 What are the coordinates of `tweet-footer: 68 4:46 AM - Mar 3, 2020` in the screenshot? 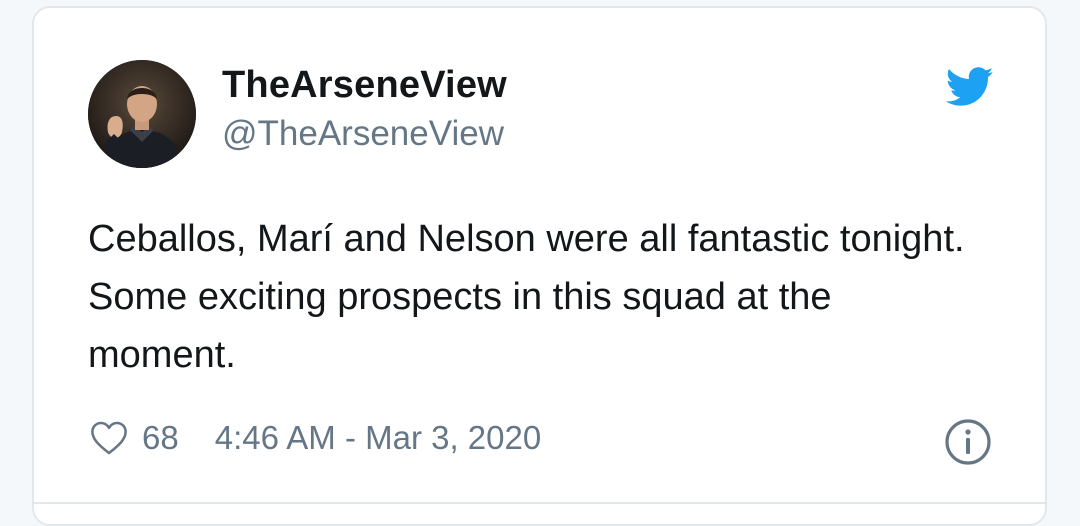 It's located at (315, 438).